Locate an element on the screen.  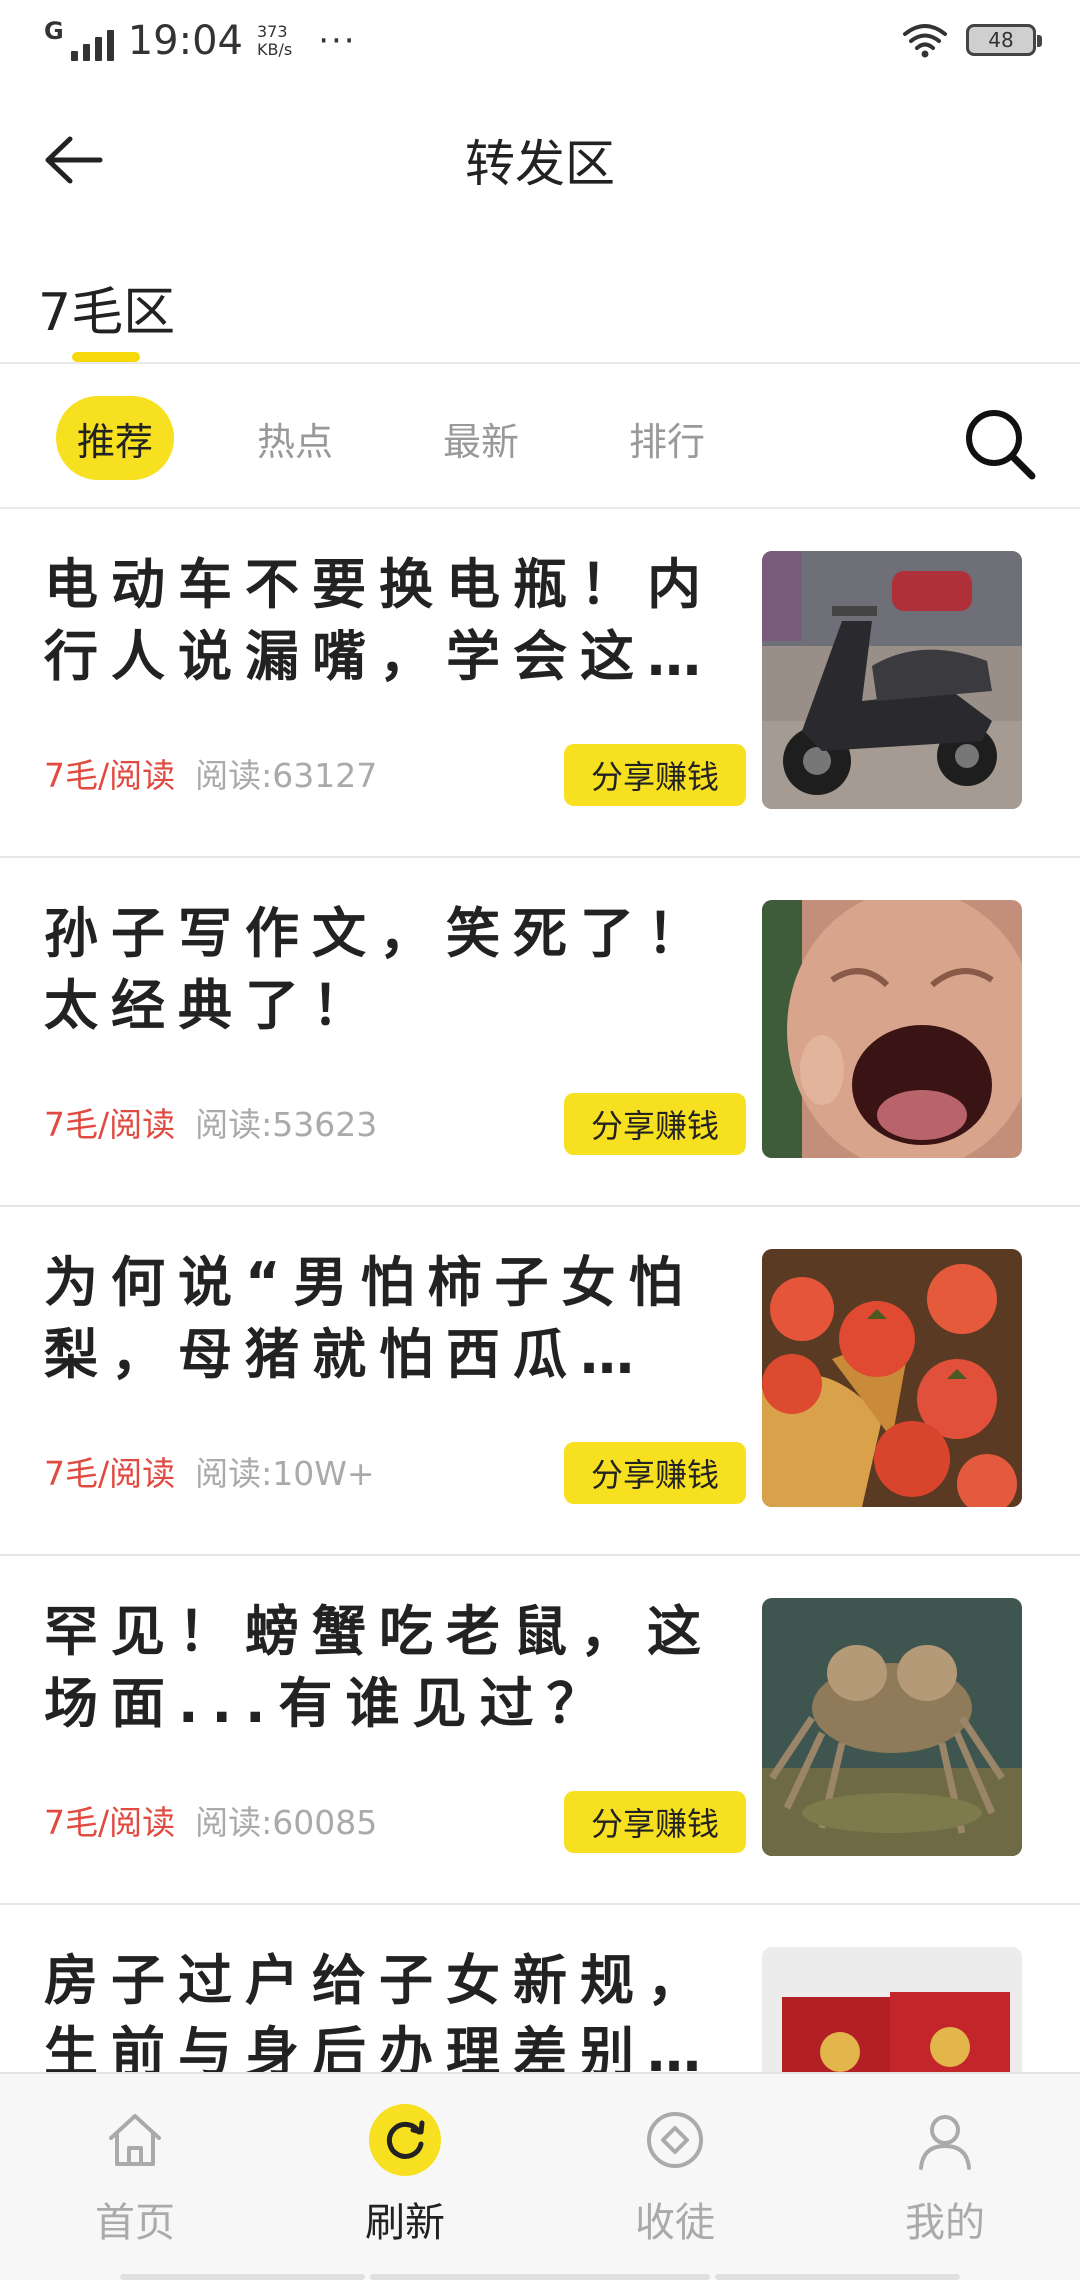
network-speed: 373 KB/s is located at coordinates (274, 41).